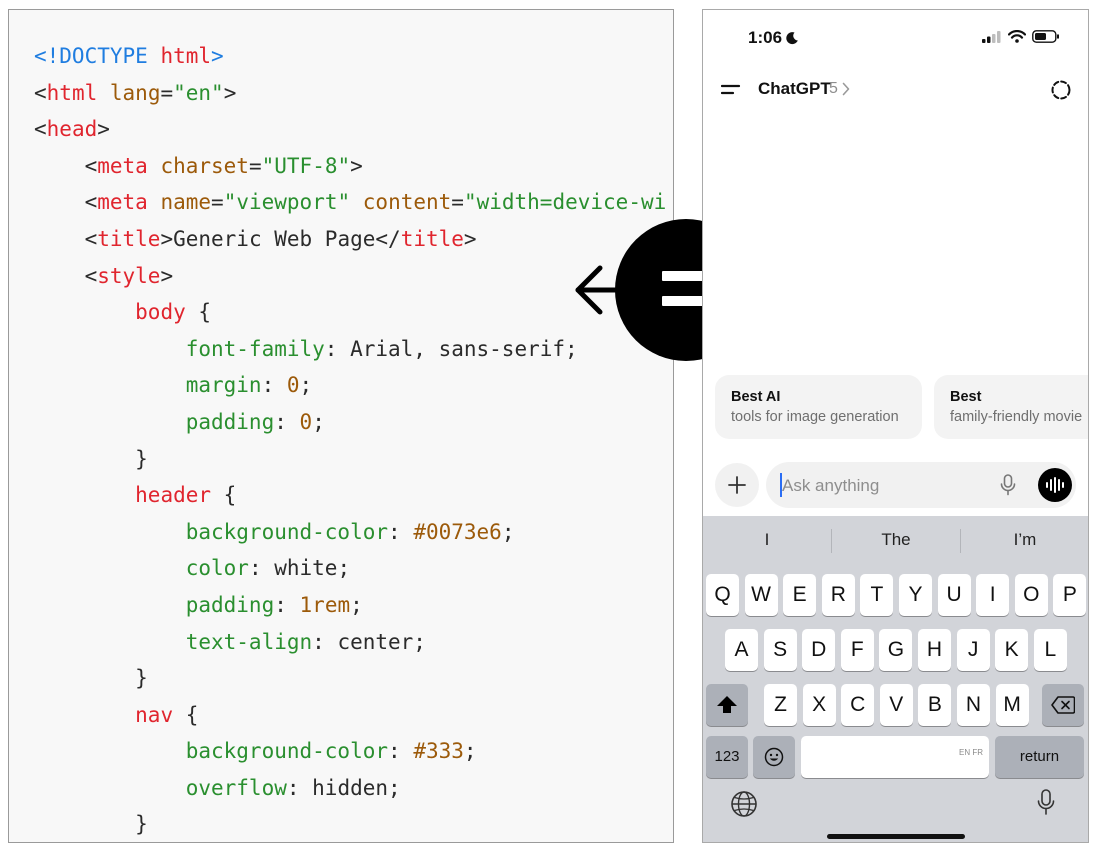 The height and width of the screenshot is (855, 1100). I want to click on code-token: : Arial, sans-serif;, so click(451, 348).